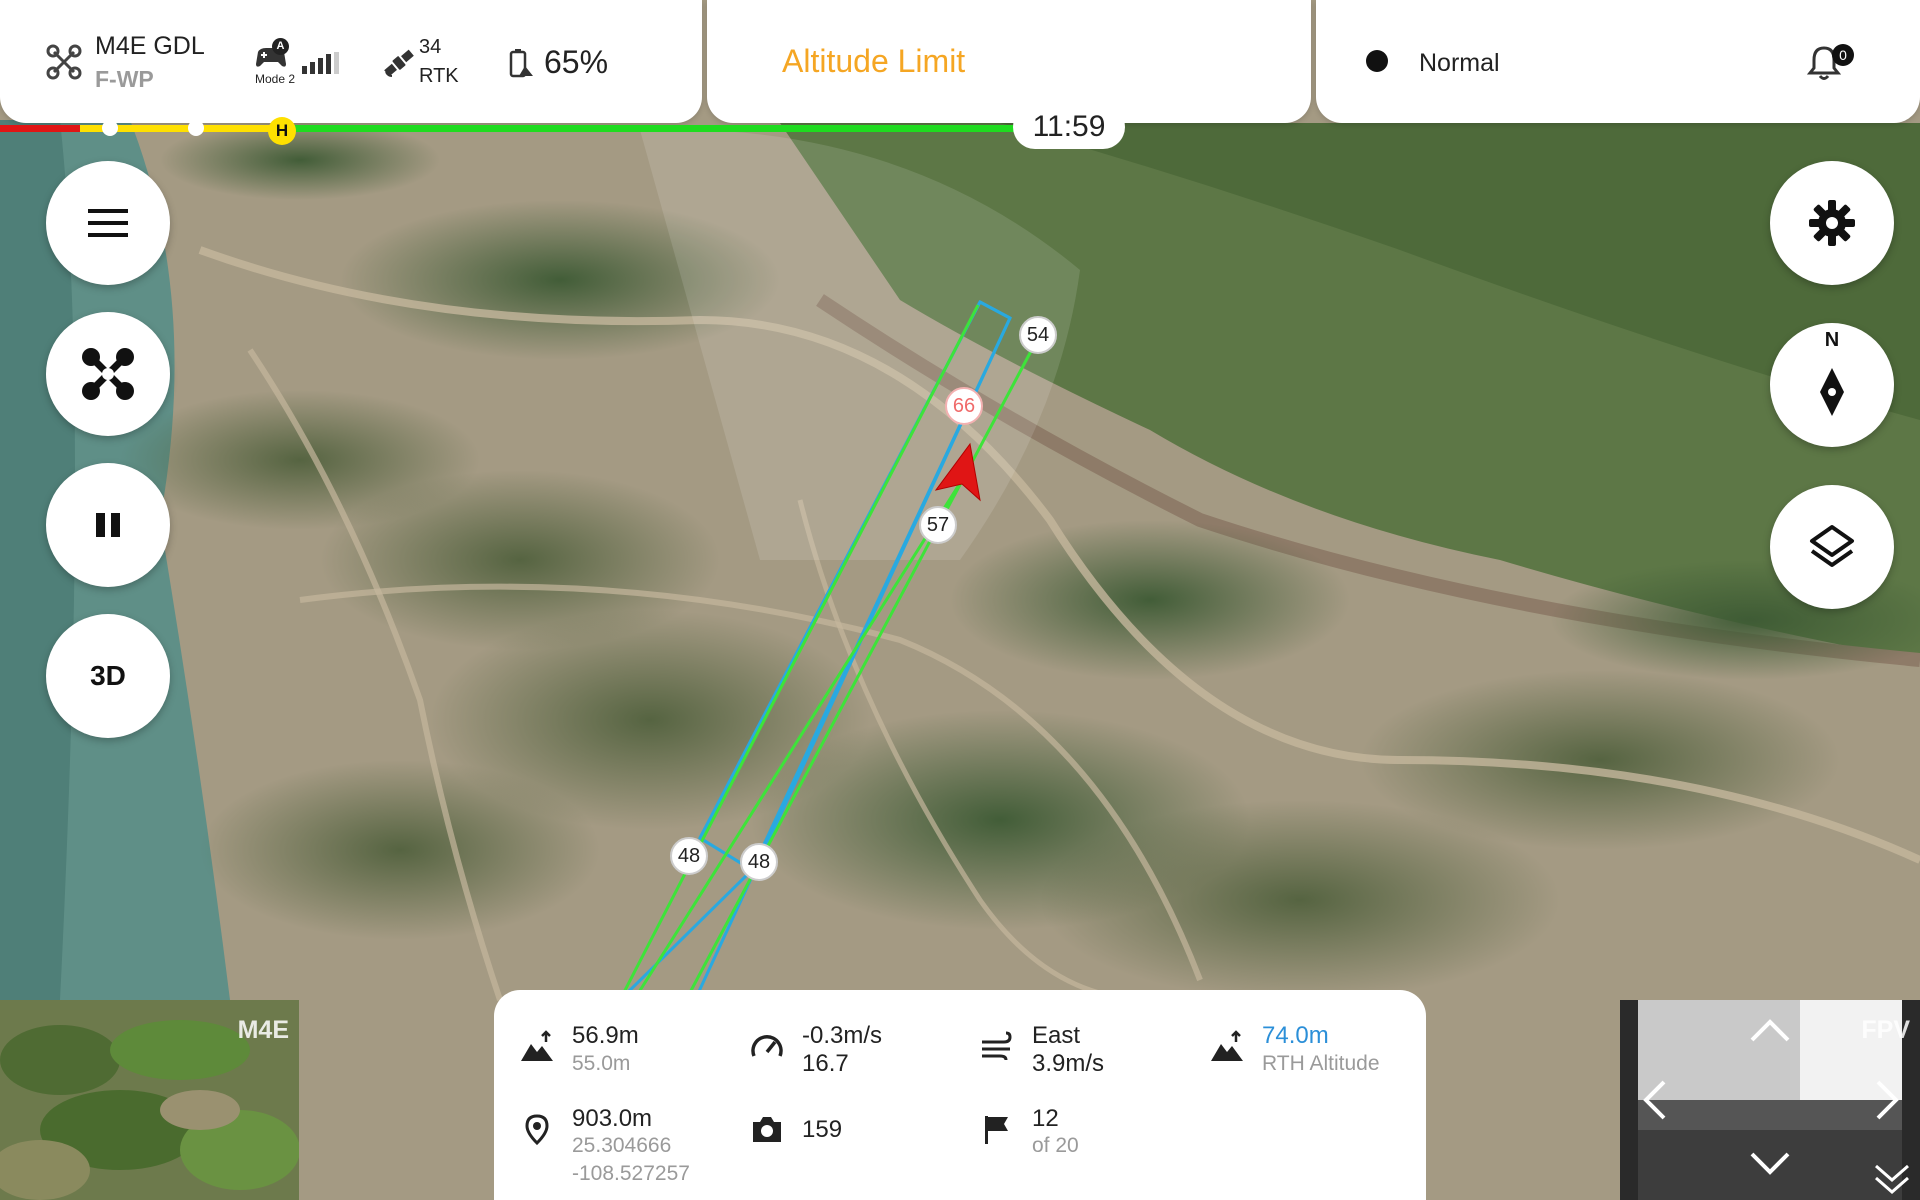  Describe the element at coordinates (612, 1118) in the screenshot. I see `distance-value: 903.0m` at that location.